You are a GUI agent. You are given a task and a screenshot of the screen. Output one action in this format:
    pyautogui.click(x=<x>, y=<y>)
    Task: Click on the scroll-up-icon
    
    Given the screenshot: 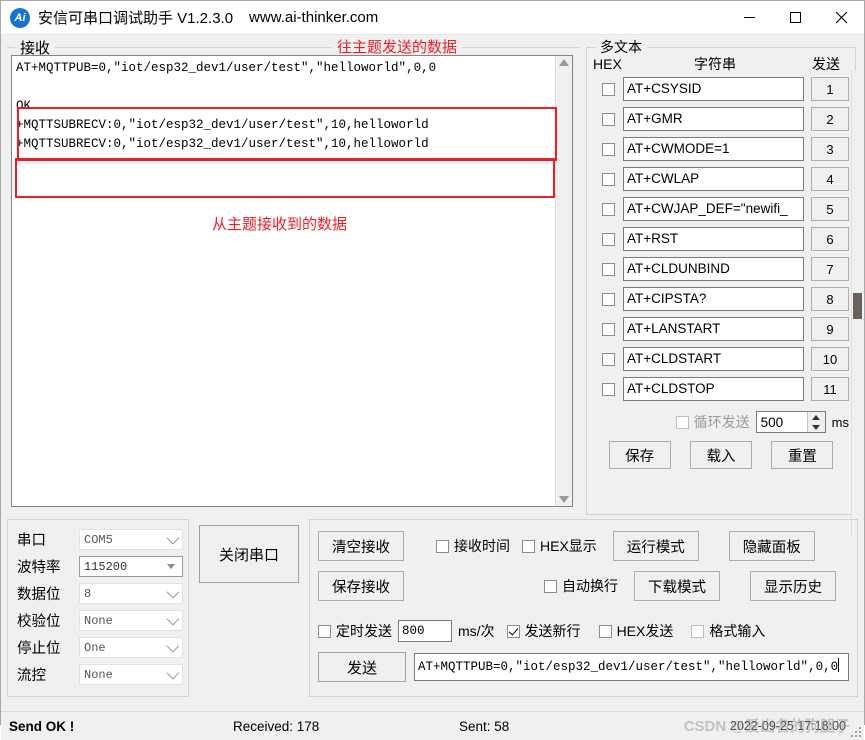 What is the action you would take?
    pyautogui.click(x=564, y=62)
    